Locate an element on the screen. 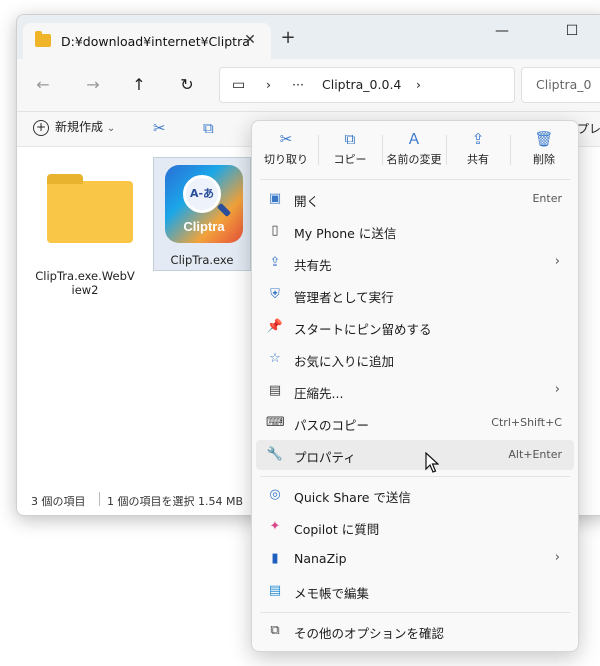 The image size is (600, 666). menu-item-label: My Phone に送信 is located at coordinates (345, 233).